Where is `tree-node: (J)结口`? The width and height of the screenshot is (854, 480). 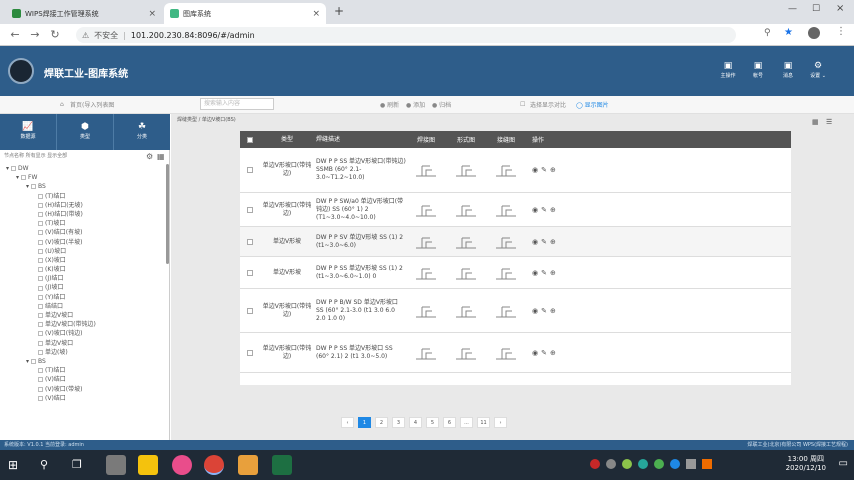 tree-node: (J)结口 is located at coordinates (83, 278).